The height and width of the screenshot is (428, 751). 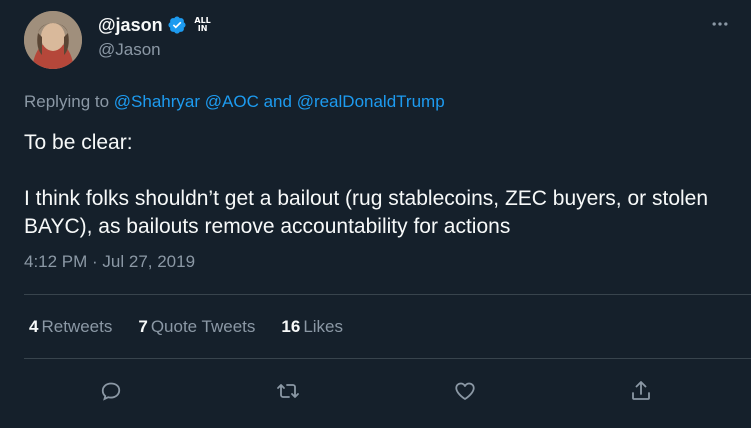 I want to click on tweet-timestamp: 4:12 PM · Jul 27, 2019, so click(x=109, y=262).